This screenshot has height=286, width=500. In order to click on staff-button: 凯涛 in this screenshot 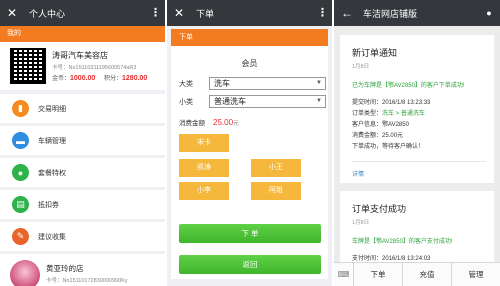, I will do `click(204, 168)`.